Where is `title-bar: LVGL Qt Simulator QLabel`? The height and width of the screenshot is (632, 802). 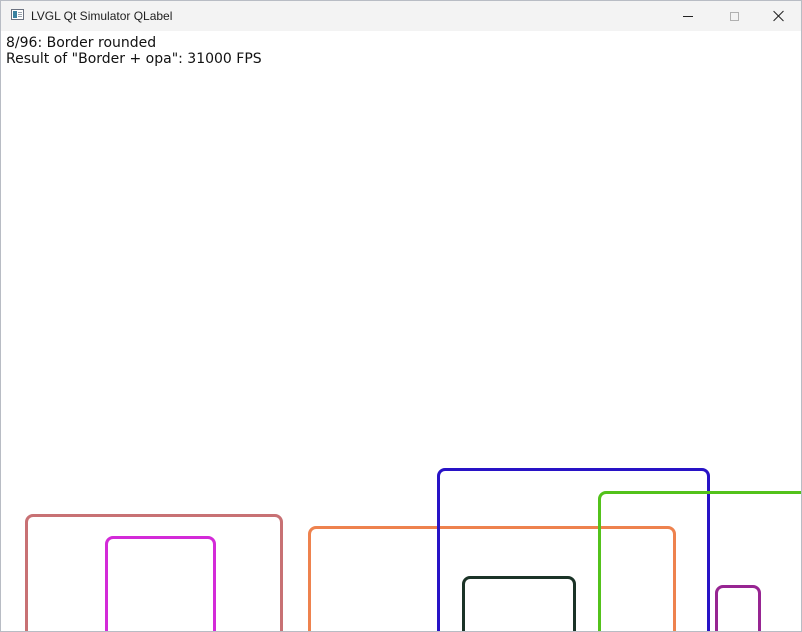
title-bar: LVGL Qt Simulator QLabel is located at coordinates (401, 16).